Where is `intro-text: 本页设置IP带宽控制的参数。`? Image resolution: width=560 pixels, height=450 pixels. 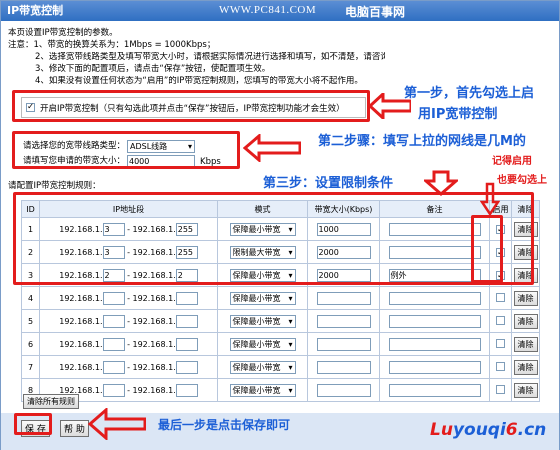 intro-text: 本页设置IP带宽控制的参数。 is located at coordinates (63, 33).